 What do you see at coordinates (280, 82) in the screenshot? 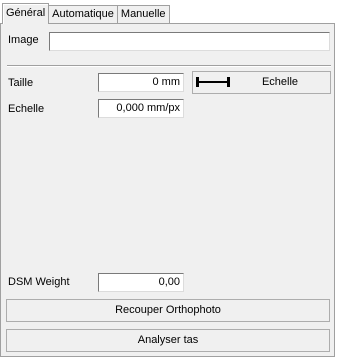
I see `echelle-button-label: Echelle` at bounding box center [280, 82].